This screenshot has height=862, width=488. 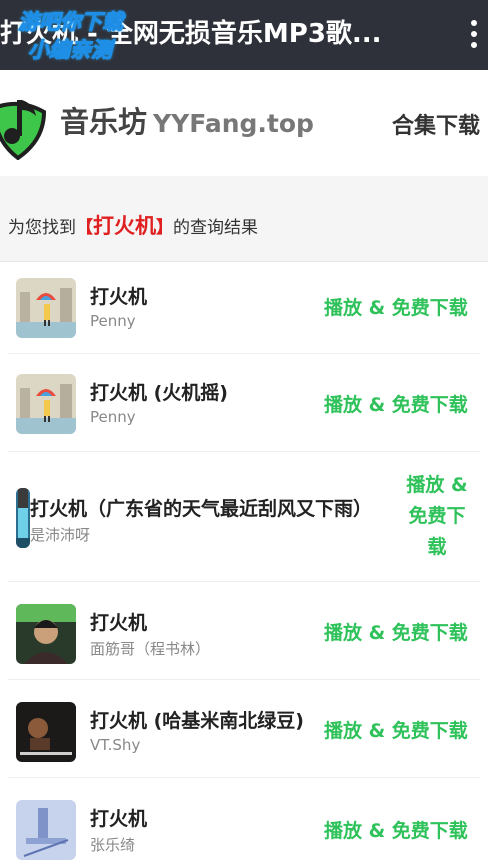 What do you see at coordinates (84, 228) in the screenshot?
I see `summary-bracket-open: 【` at bounding box center [84, 228].